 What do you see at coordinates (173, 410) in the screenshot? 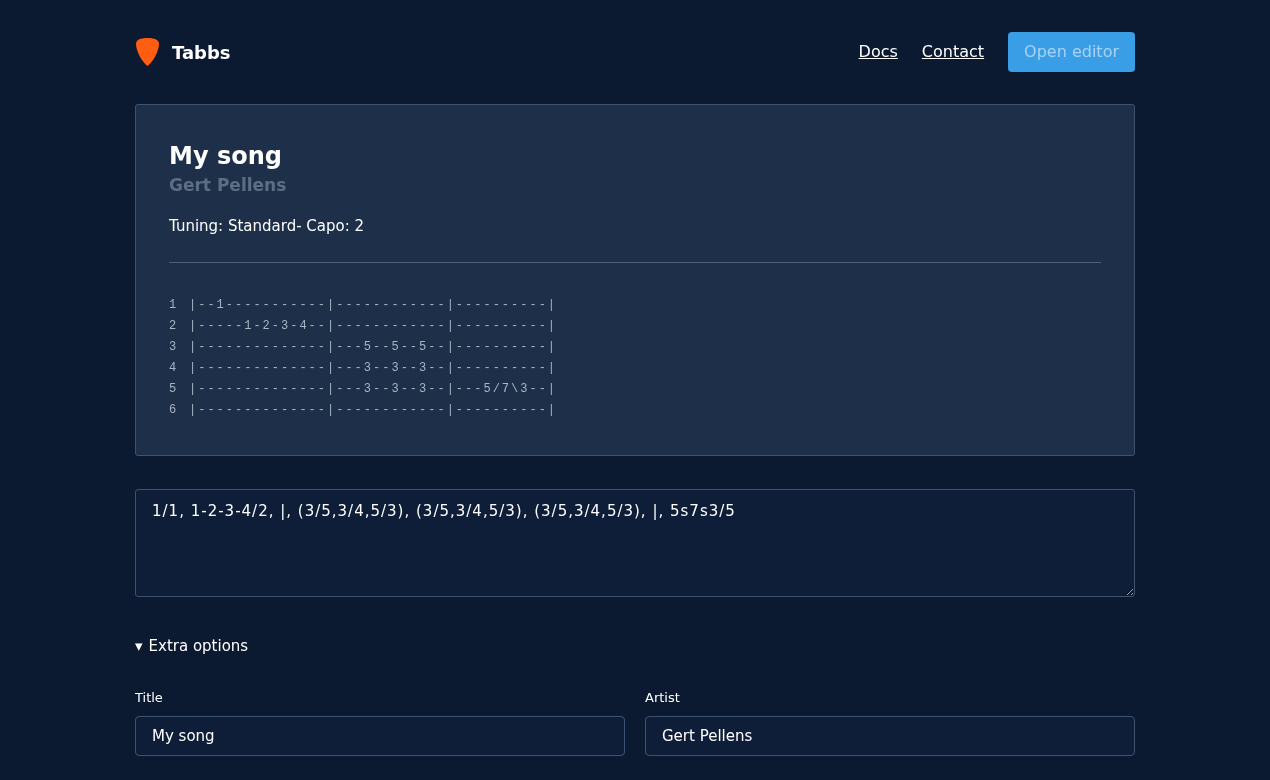
I see `line-number: 6` at bounding box center [173, 410].